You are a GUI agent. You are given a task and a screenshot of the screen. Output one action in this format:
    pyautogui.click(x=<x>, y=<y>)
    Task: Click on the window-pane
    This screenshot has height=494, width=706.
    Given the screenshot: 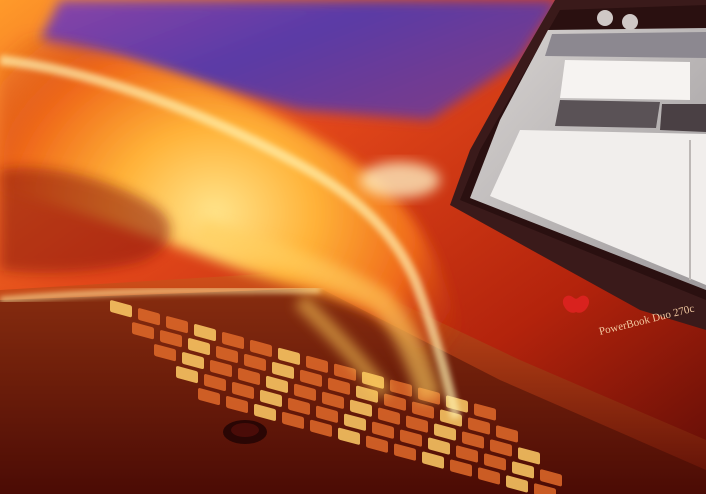 What is the action you would take?
    pyautogui.click(x=625, y=80)
    